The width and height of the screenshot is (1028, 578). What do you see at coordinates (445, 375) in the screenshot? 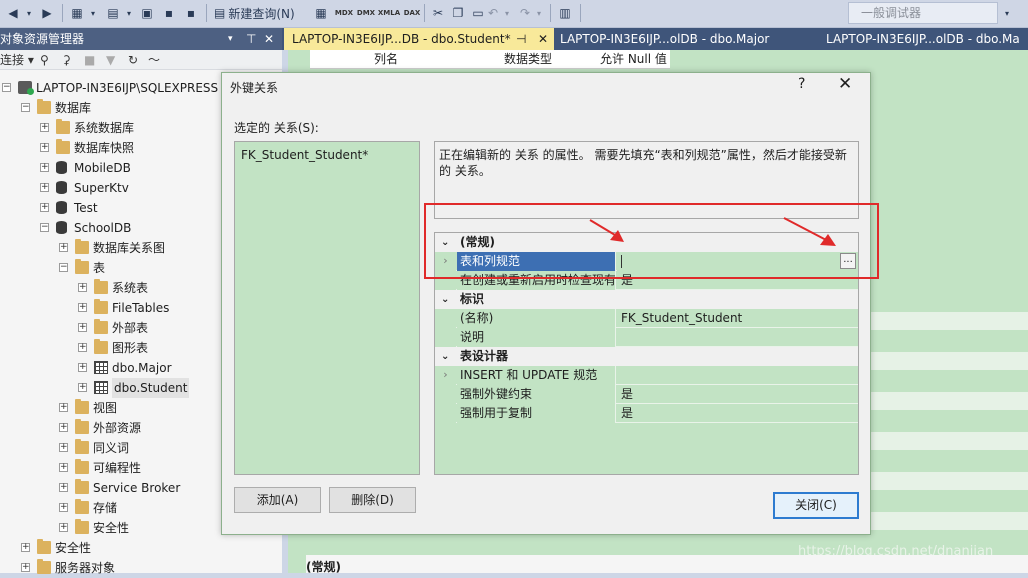
I see `expand-icon: ›` at bounding box center [445, 375].